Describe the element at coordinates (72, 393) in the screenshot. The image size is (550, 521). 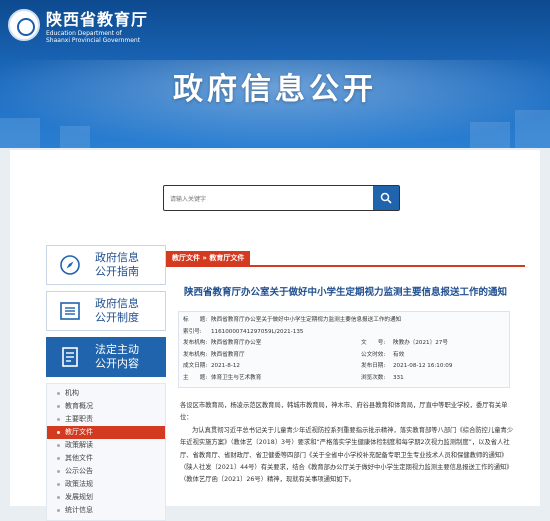
I see `sidebar-item-label: 机构` at that location.